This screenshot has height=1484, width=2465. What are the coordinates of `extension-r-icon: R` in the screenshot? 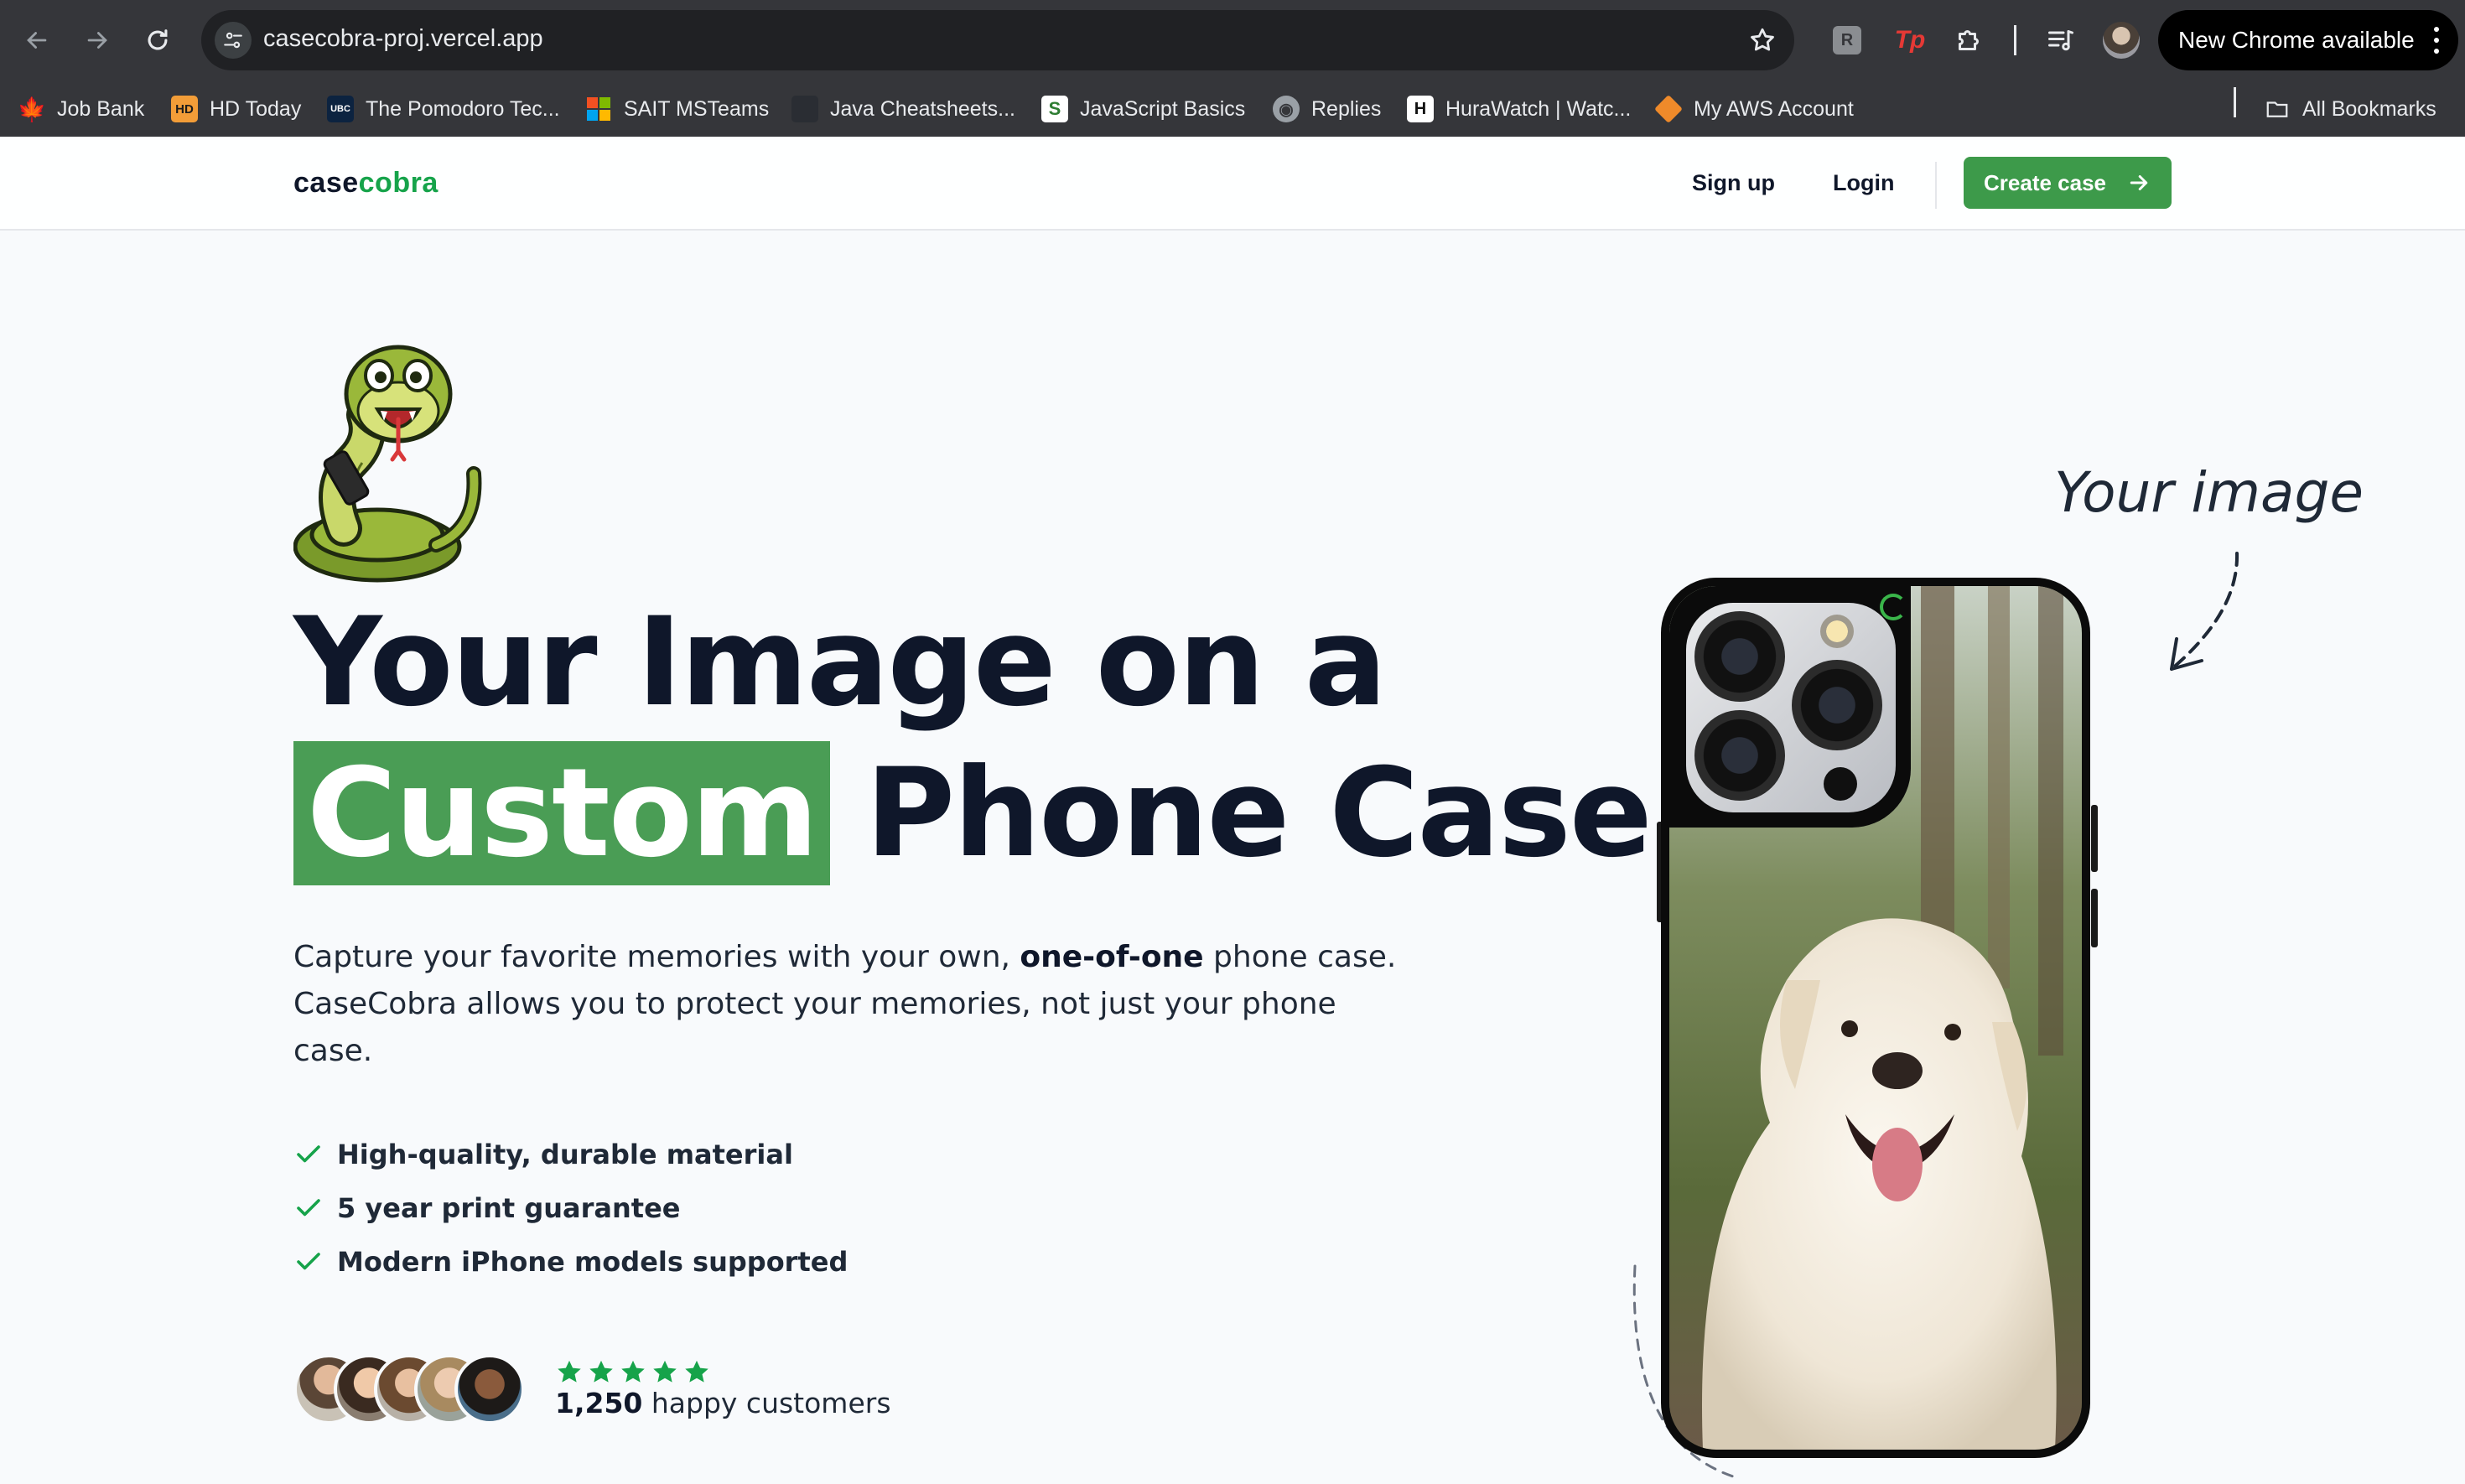 It's located at (1847, 39).